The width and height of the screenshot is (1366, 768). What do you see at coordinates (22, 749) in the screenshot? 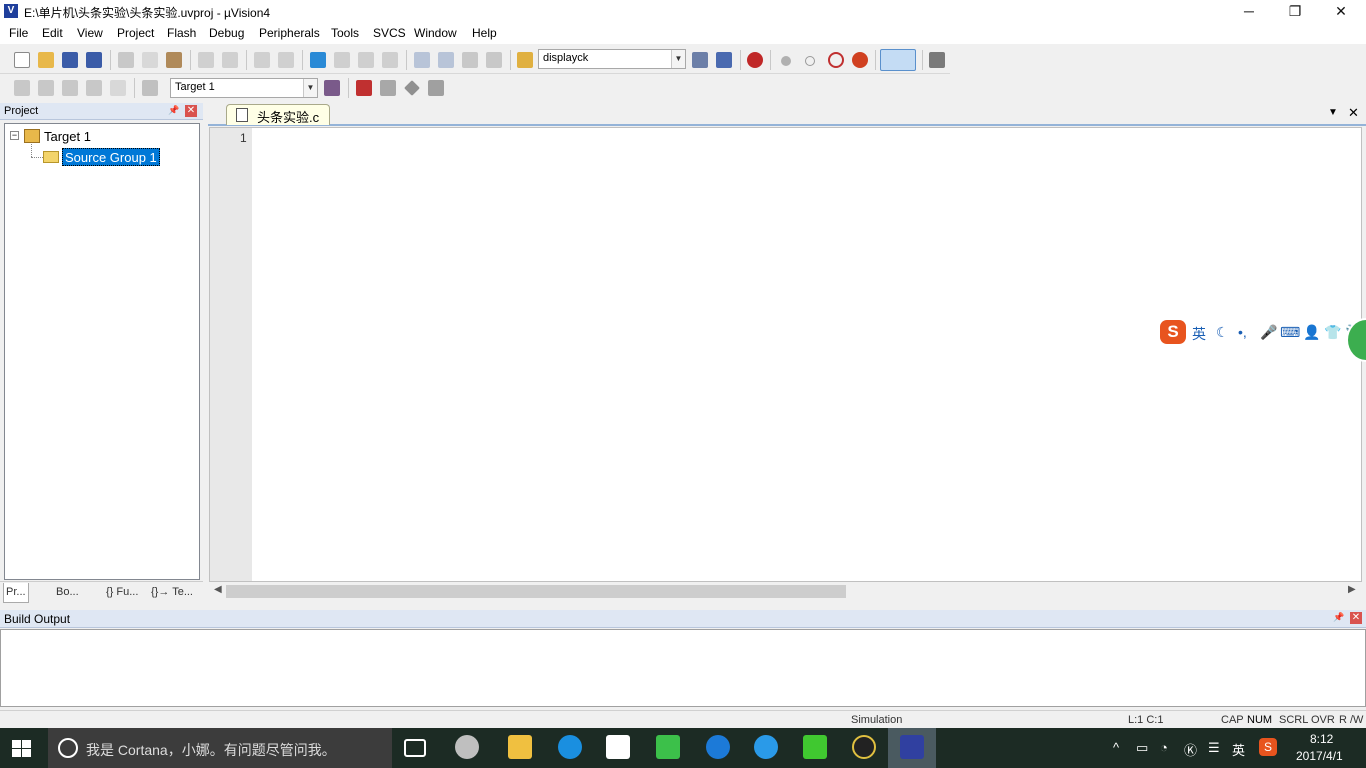
I see `windows-start-icon` at bounding box center [22, 749].